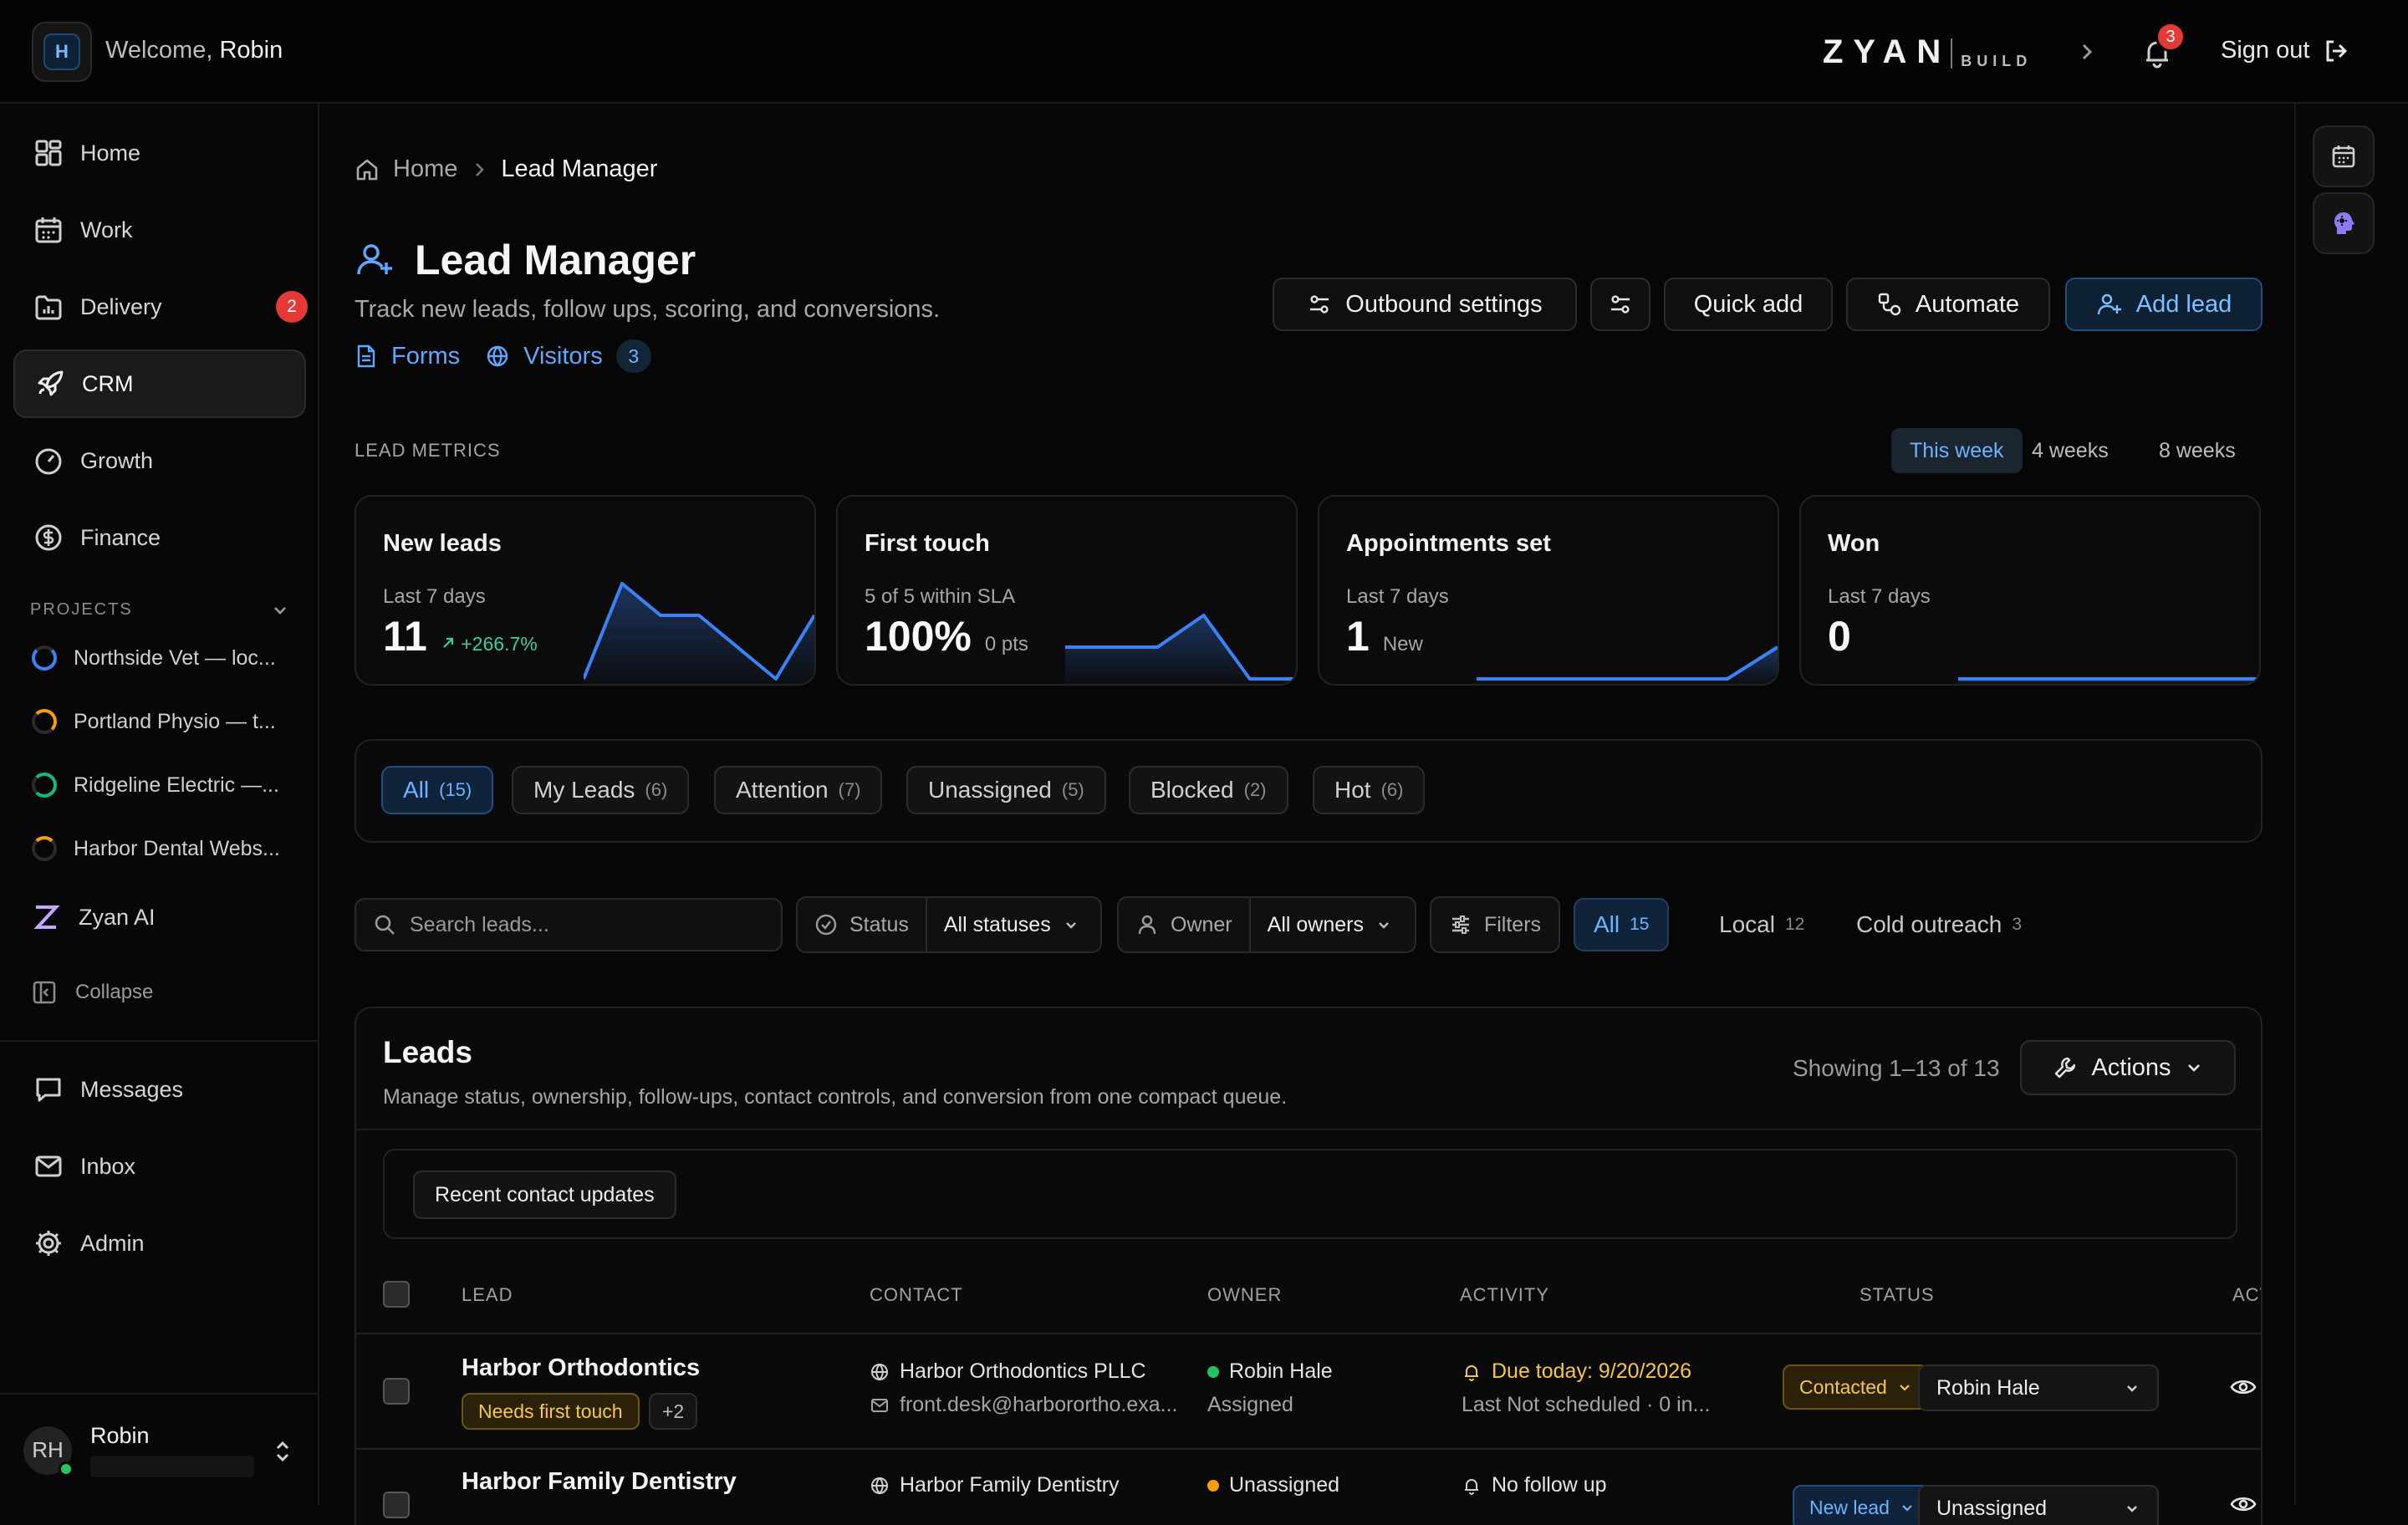 The width and height of the screenshot is (2408, 1525). Describe the element at coordinates (1006, 790) in the screenshot. I see `tab-unassigned: Unassigned (5)` at that location.